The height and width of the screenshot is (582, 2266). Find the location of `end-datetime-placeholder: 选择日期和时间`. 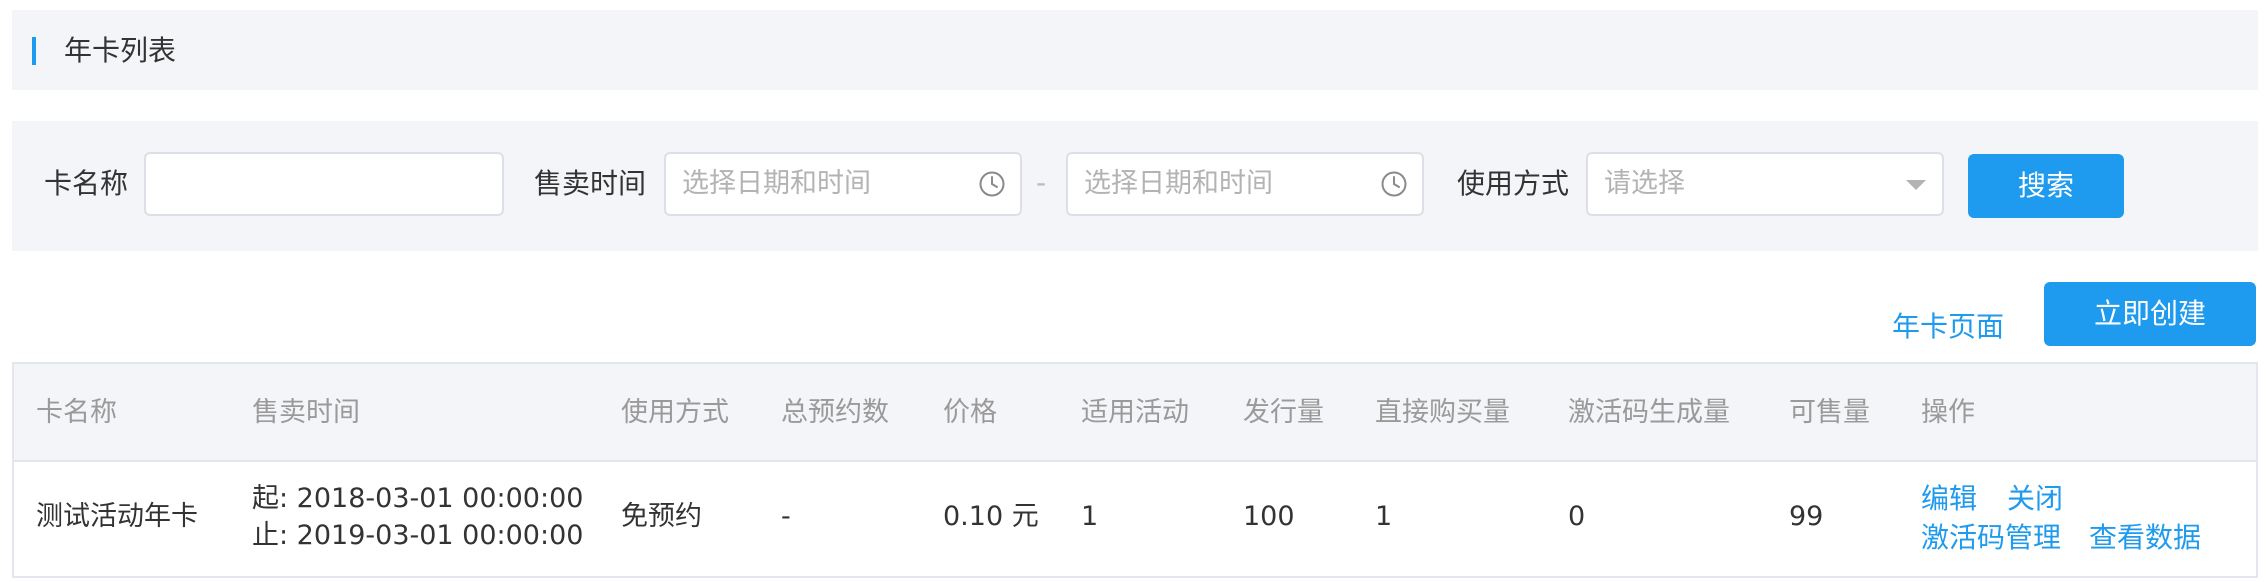

end-datetime-placeholder: 选择日期和时间 is located at coordinates (1178, 183).